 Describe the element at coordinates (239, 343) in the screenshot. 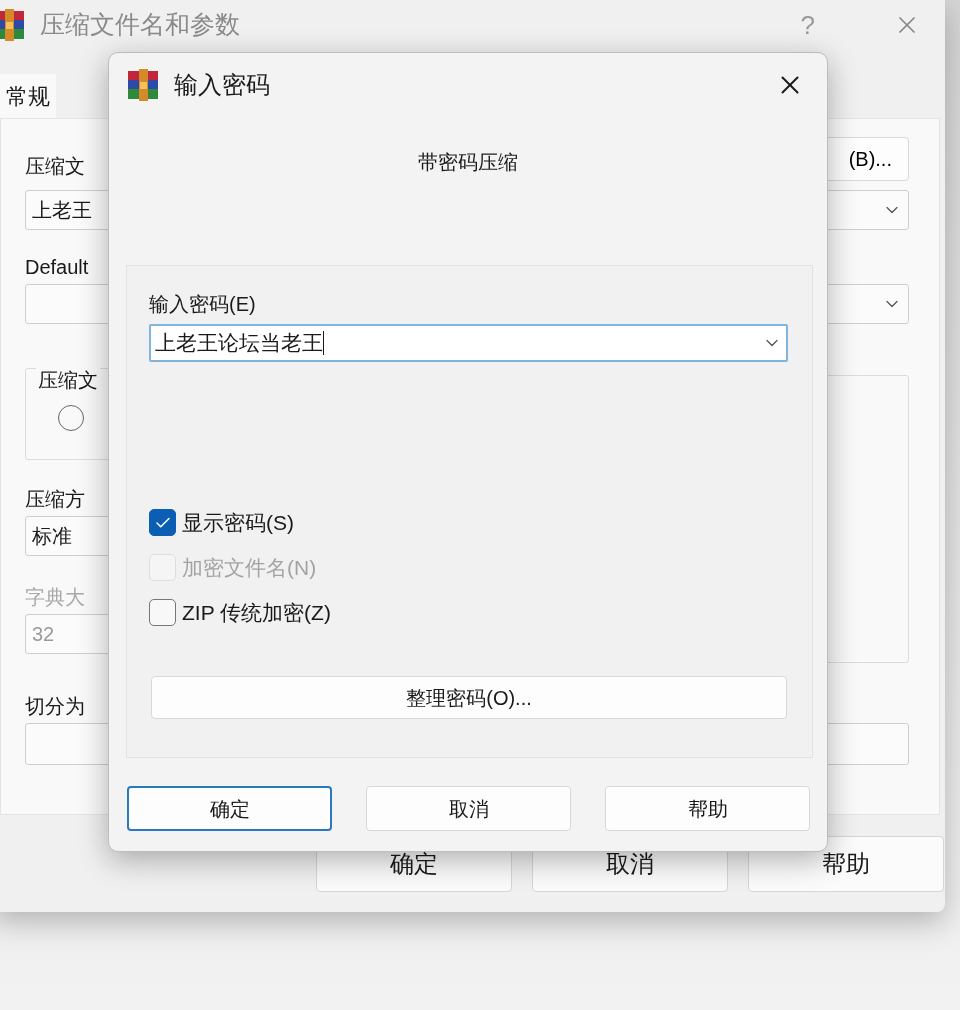

I see `password-value: 上老王论坛当老王` at that location.